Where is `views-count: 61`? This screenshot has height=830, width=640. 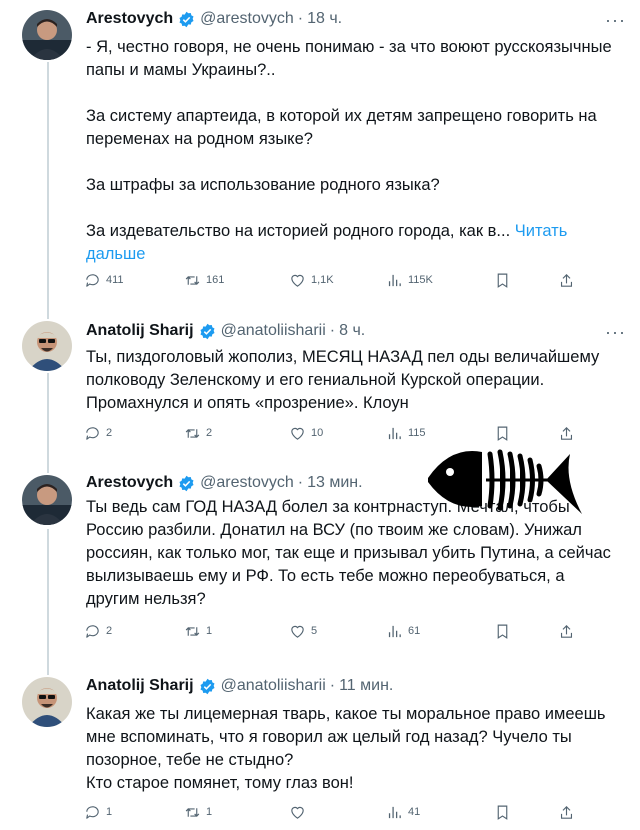
views-count: 61 is located at coordinates (414, 631).